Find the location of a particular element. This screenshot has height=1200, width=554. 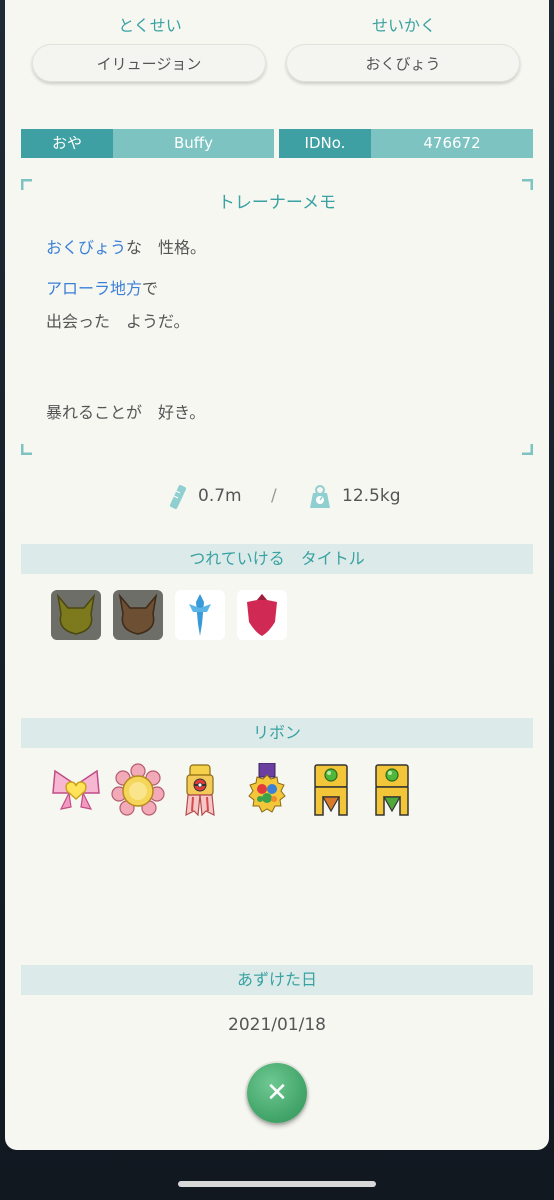

memo-nature-line: おくびょうな 性格。 is located at coordinates (126, 246).